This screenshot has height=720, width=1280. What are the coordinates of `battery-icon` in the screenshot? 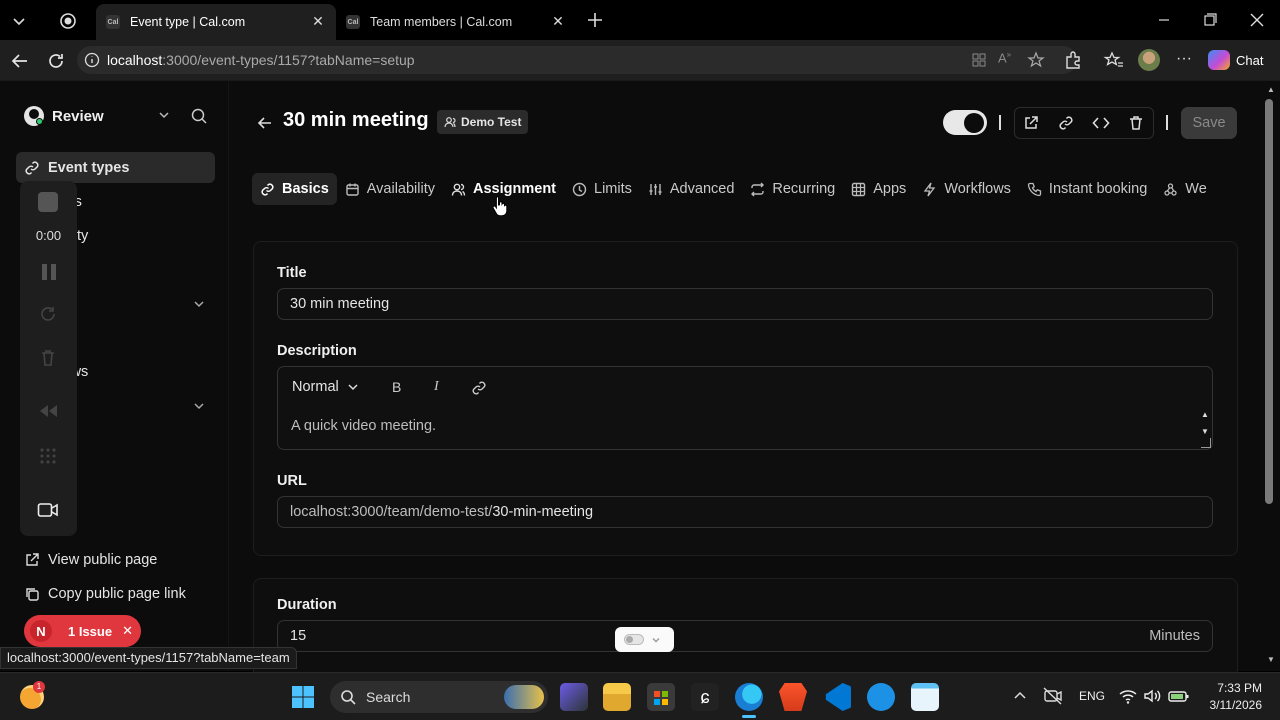 It's located at (1179, 696).